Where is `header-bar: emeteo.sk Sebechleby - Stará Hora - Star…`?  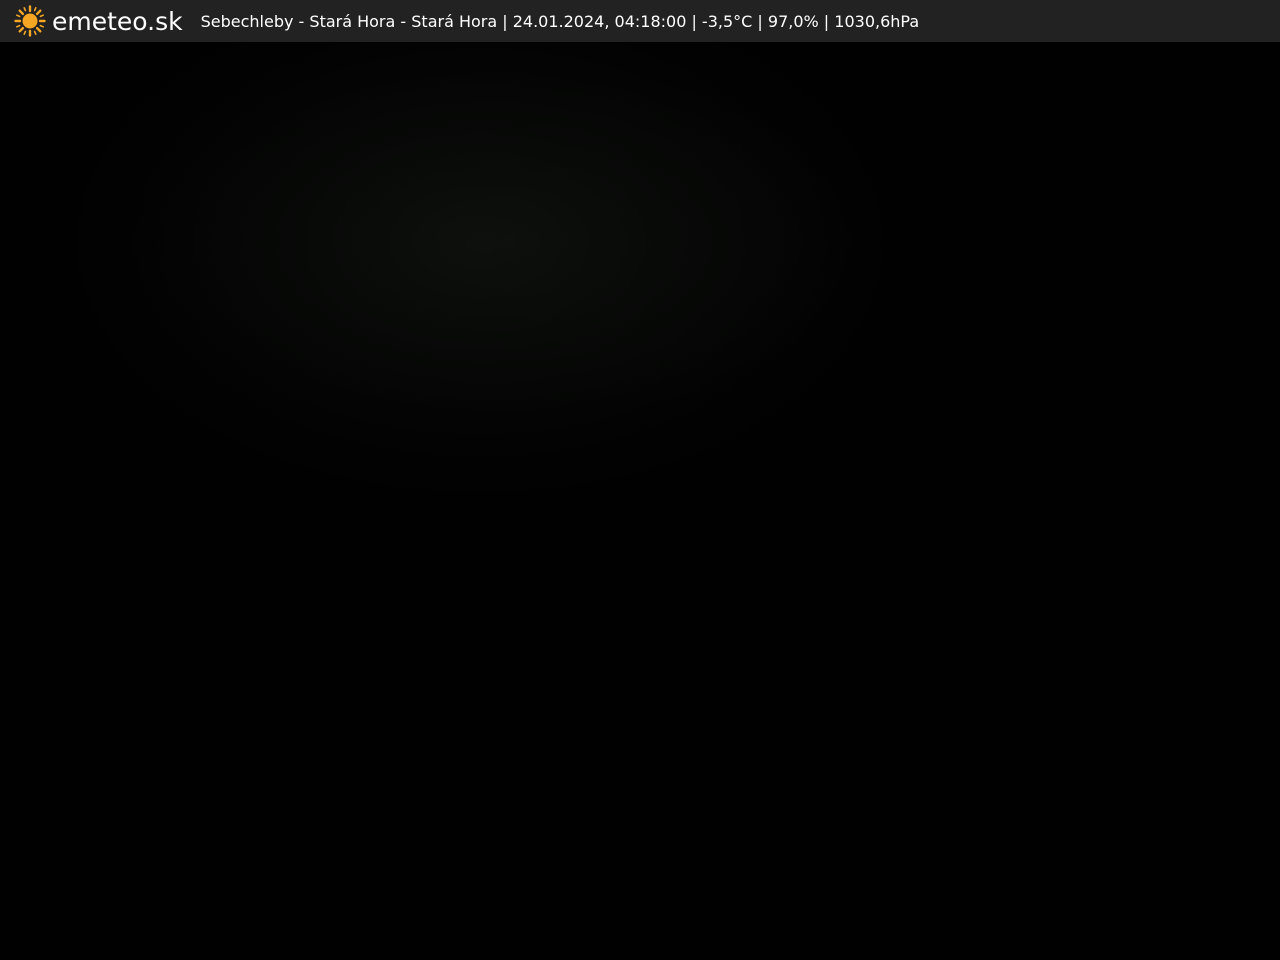 header-bar: emeteo.sk Sebechleby - Stará Hora - Star… is located at coordinates (640, 21).